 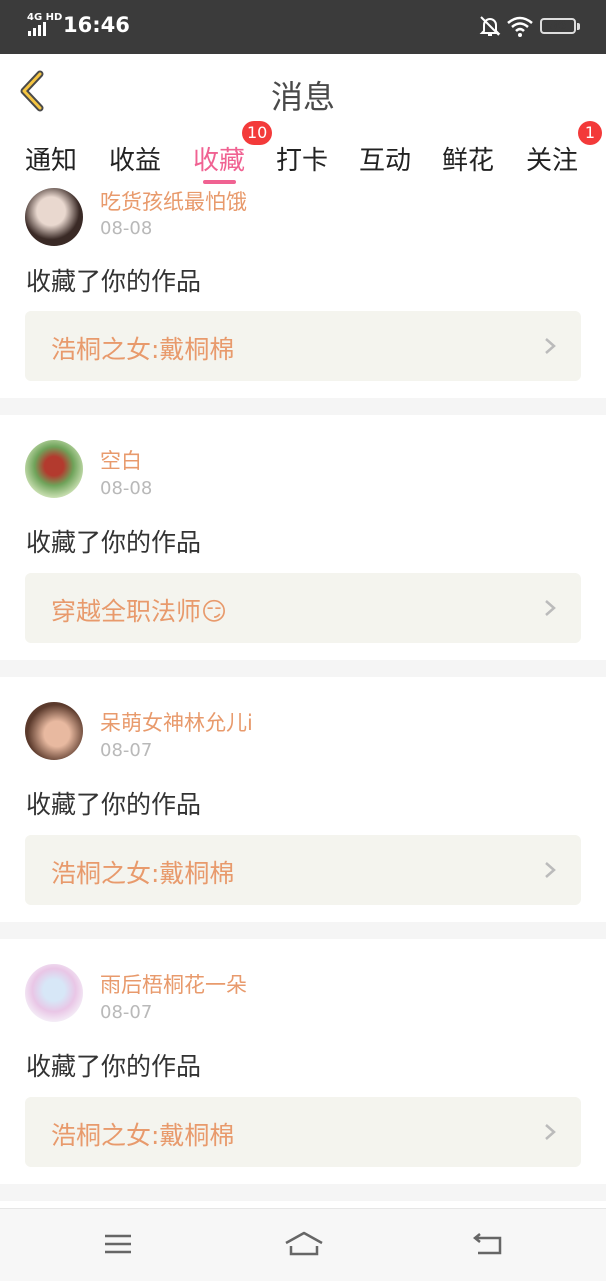 I want to click on username: 呆萌女神林允儿i, so click(x=176, y=722).